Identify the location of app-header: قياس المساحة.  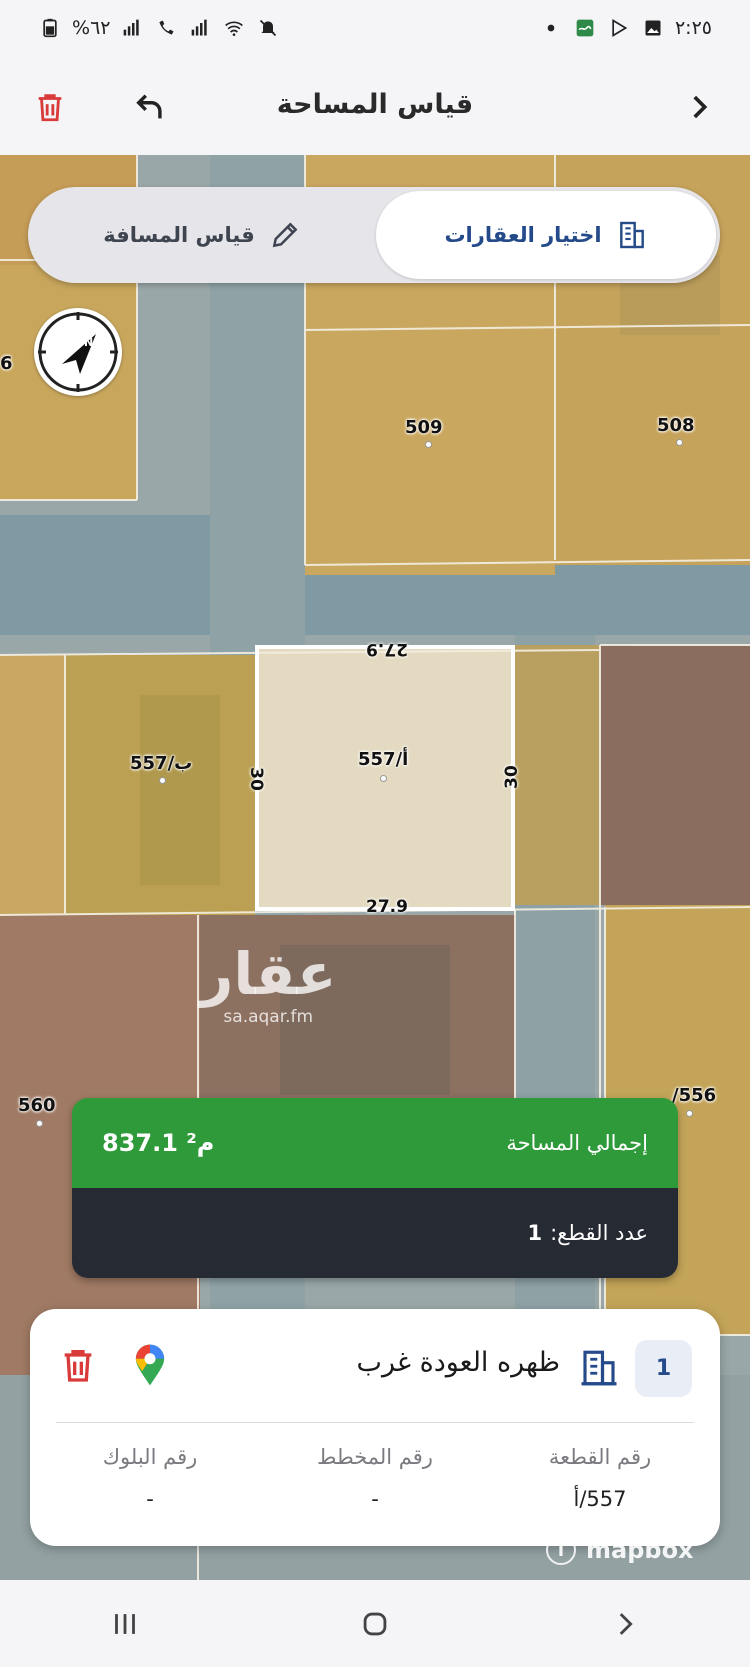
(375, 105).